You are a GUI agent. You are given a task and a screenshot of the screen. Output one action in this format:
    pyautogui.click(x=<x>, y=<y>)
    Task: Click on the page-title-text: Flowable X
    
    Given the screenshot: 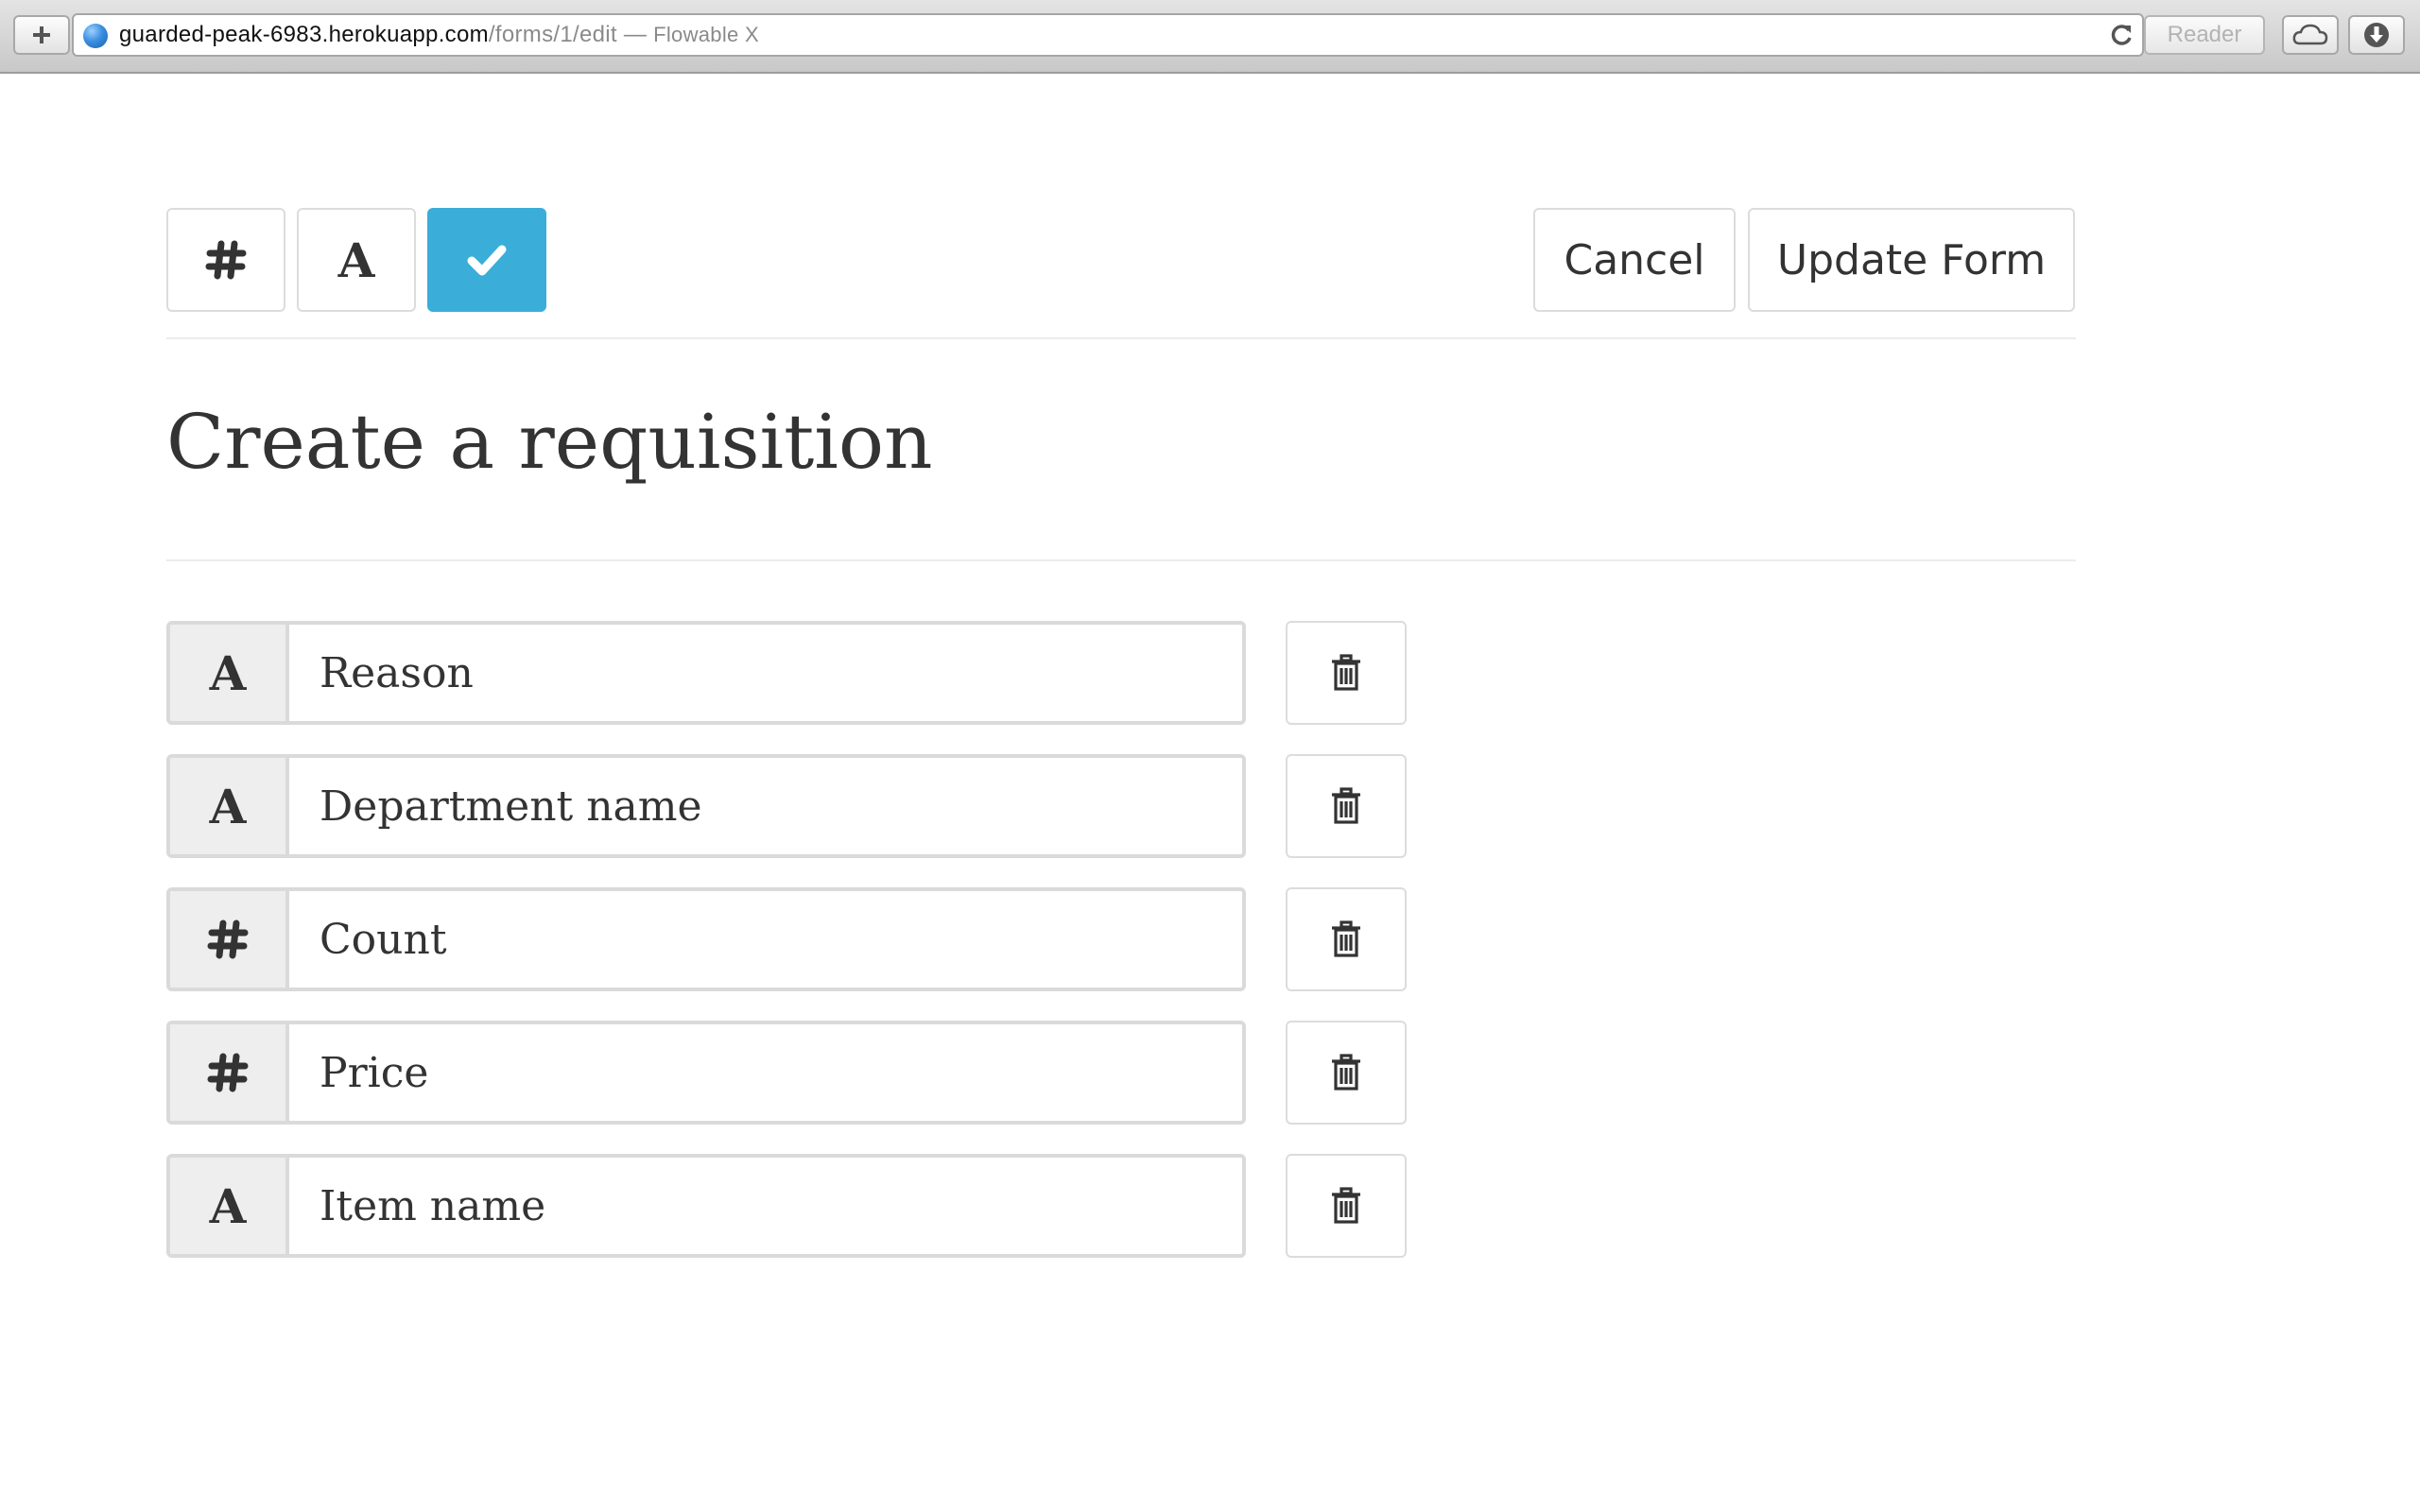 What is the action you would take?
    pyautogui.click(x=706, y=34)
    